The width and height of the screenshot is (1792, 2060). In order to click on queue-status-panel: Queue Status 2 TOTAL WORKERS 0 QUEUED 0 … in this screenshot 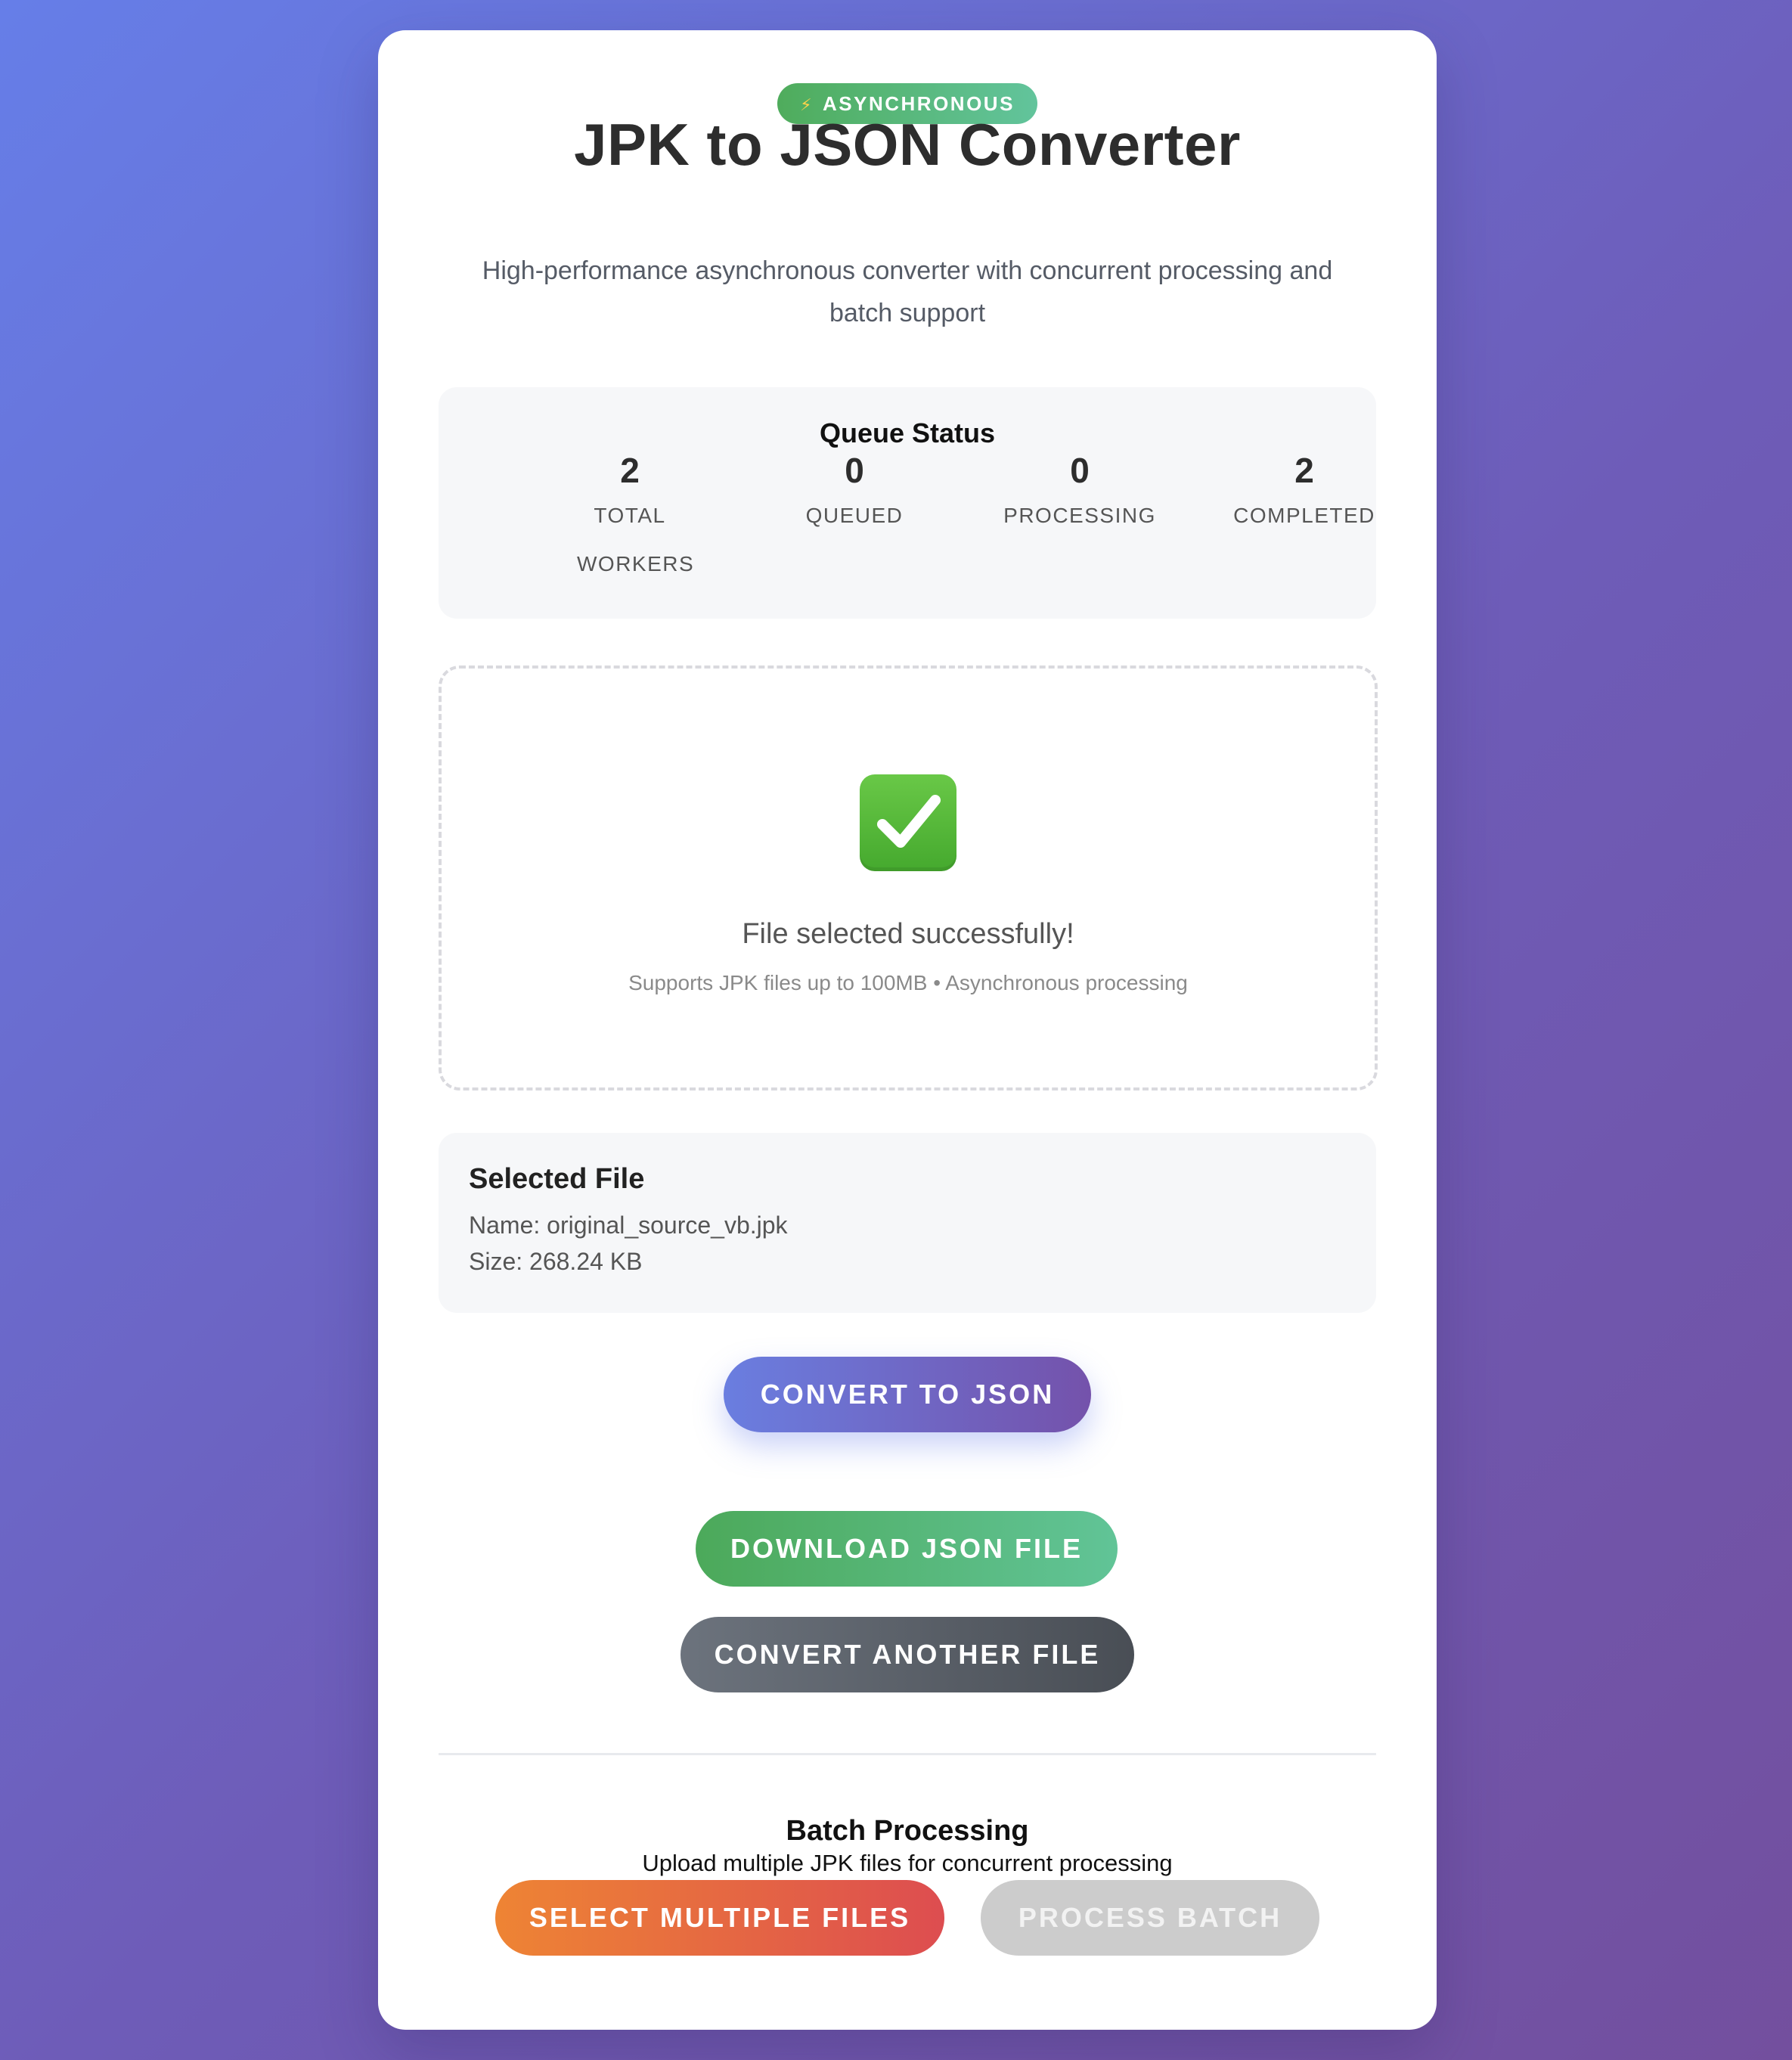, I will do `click(907, 503)`.